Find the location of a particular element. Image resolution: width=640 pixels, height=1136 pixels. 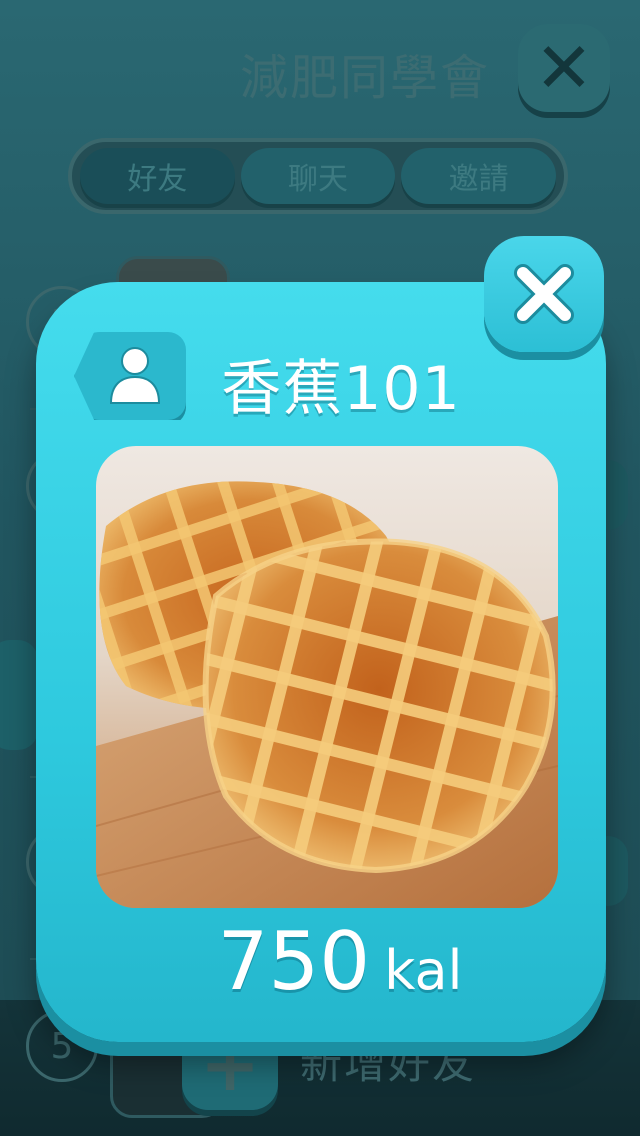

page-title: 減肥同學會 is located at coordinates (364, 78).